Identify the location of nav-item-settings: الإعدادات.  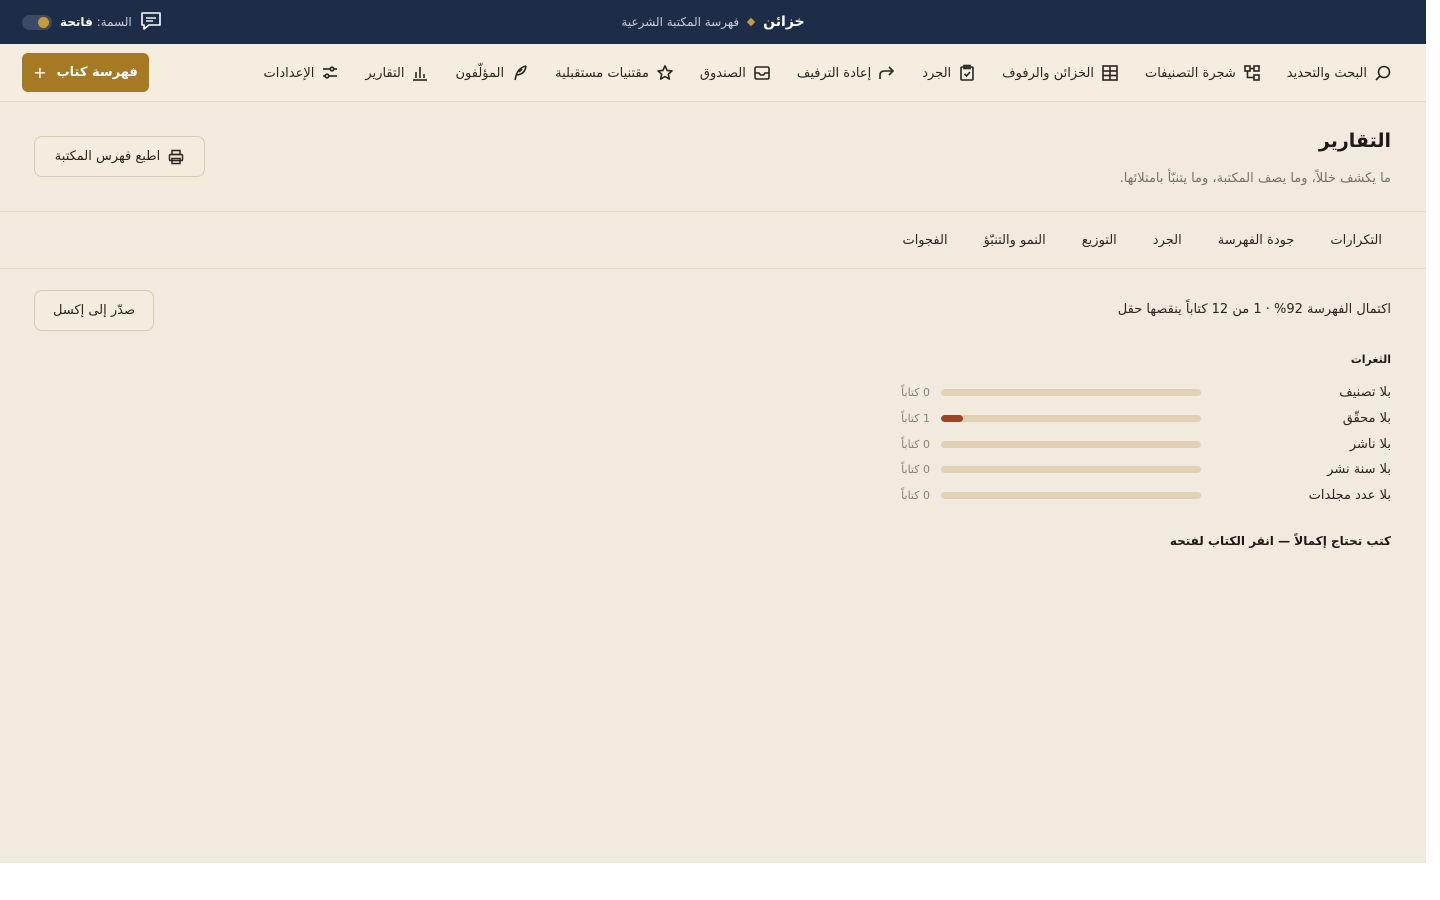
(302, 73).